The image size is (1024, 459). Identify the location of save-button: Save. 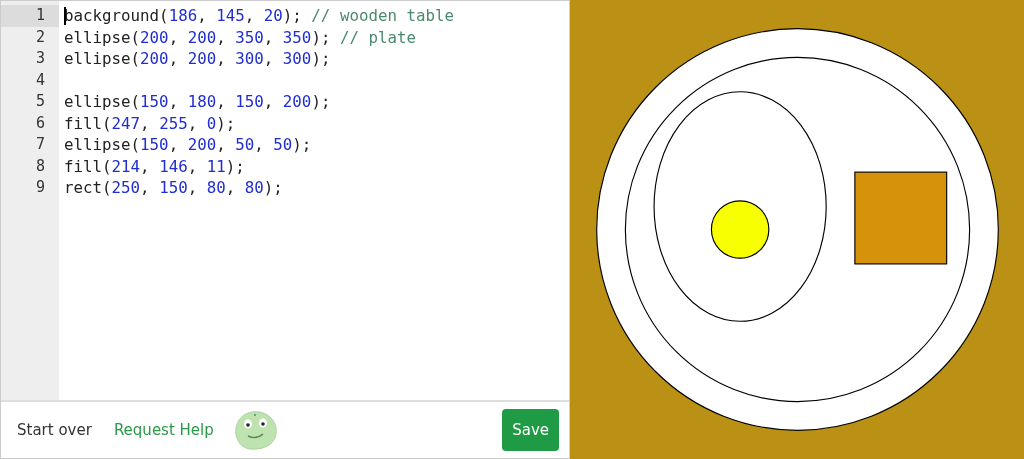
(530, 430).